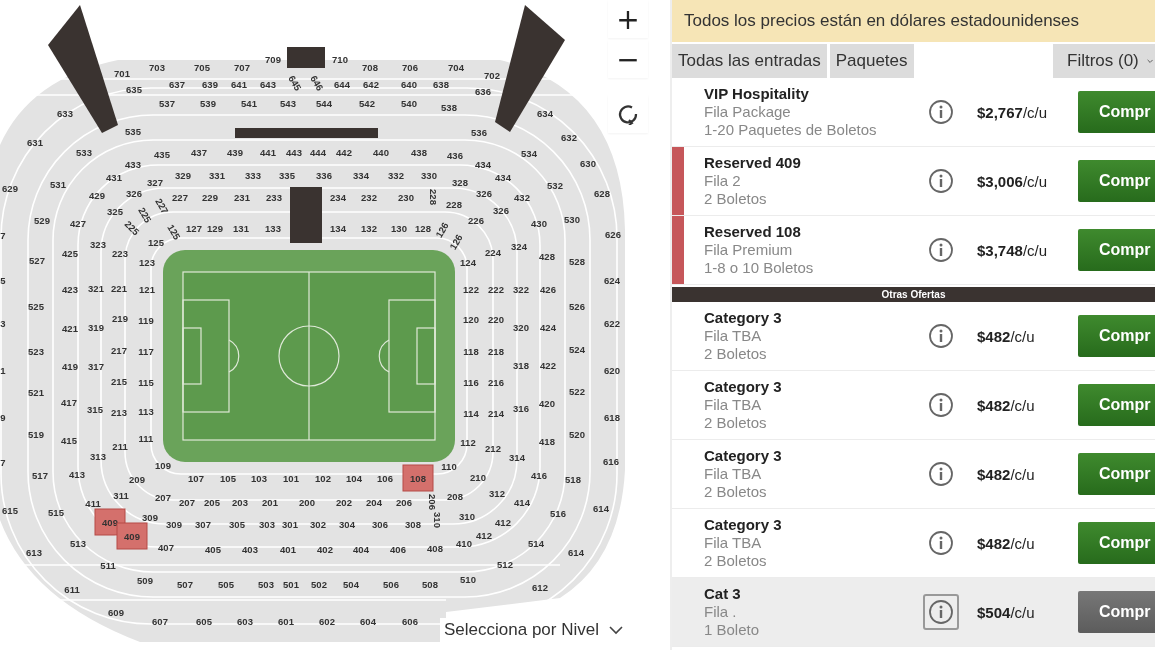 The height and width of the screenshot is (650, 1155). What do you see at coordinates (410, 621) in the screenshot?
I see `seat-section: 606` at bounding box center [410, 621].